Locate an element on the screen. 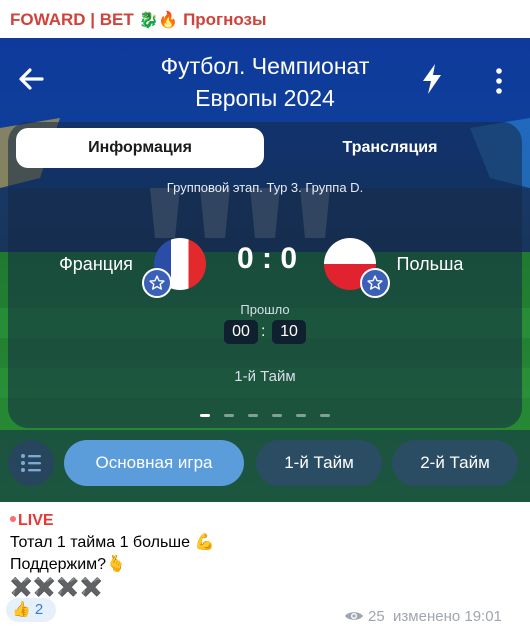 The image size is (530, 630). post-meta: 25 изменено 19:01 is located at coordinates (434, 616).